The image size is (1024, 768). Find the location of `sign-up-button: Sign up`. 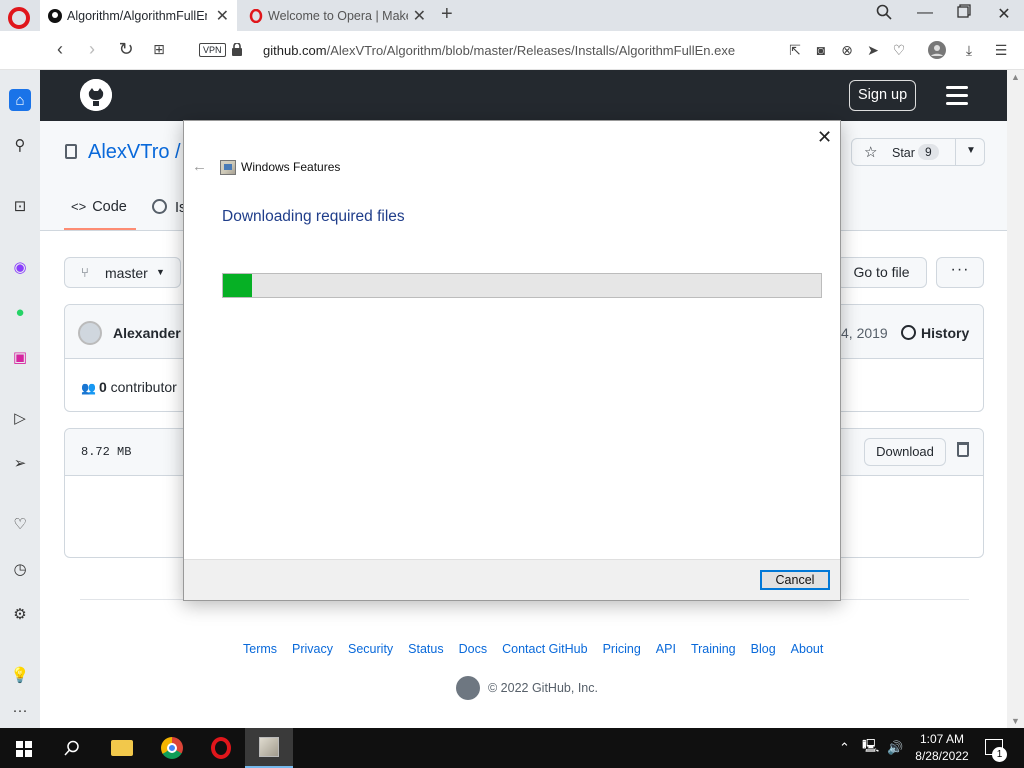

sign-up-button: Sign up is located at coordinates (883, 95).